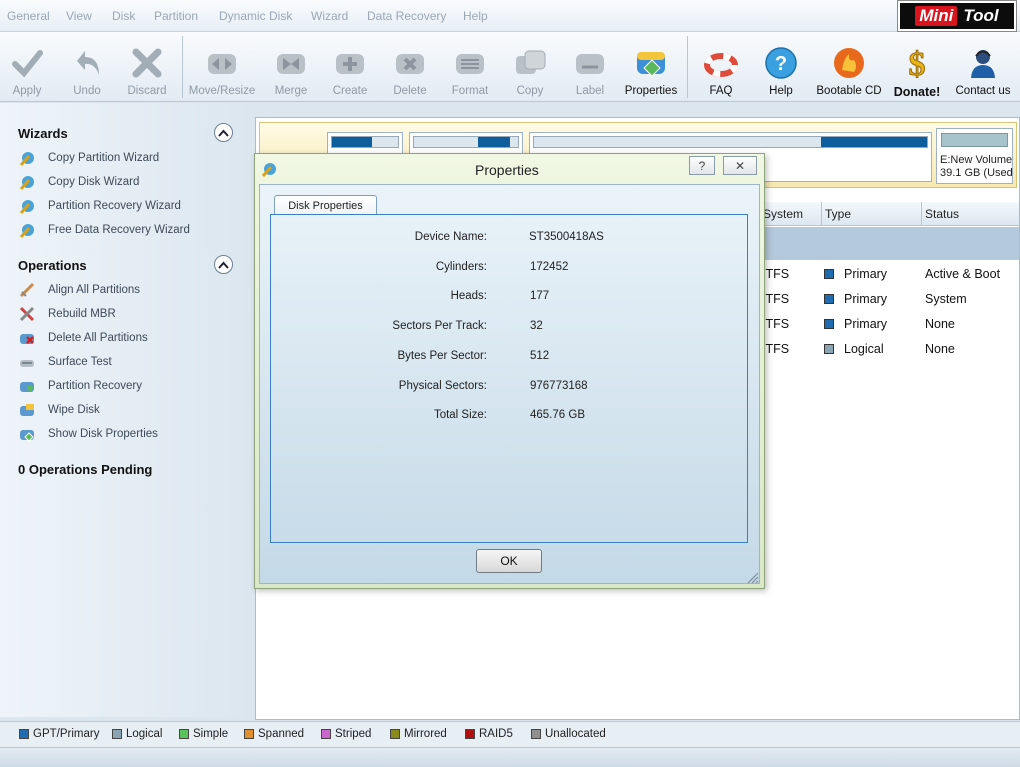 This screenshot has width=1020, height=767. What do you see at coordinates (783, 214) in the screenshot?
I see `col-file-system: System` at bounding box center [783, 214].